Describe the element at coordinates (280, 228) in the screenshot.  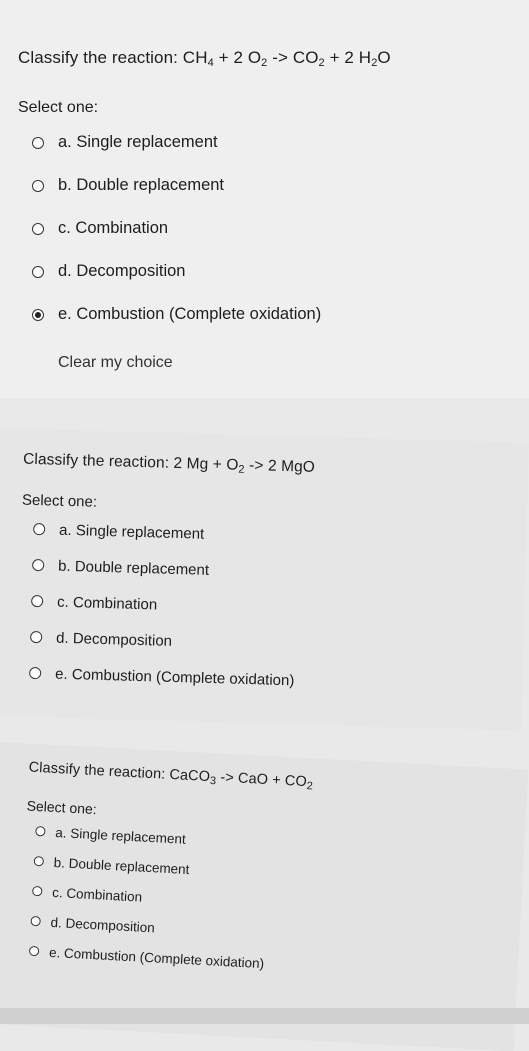
I see `q1-option-c: c. Combination` at that location.